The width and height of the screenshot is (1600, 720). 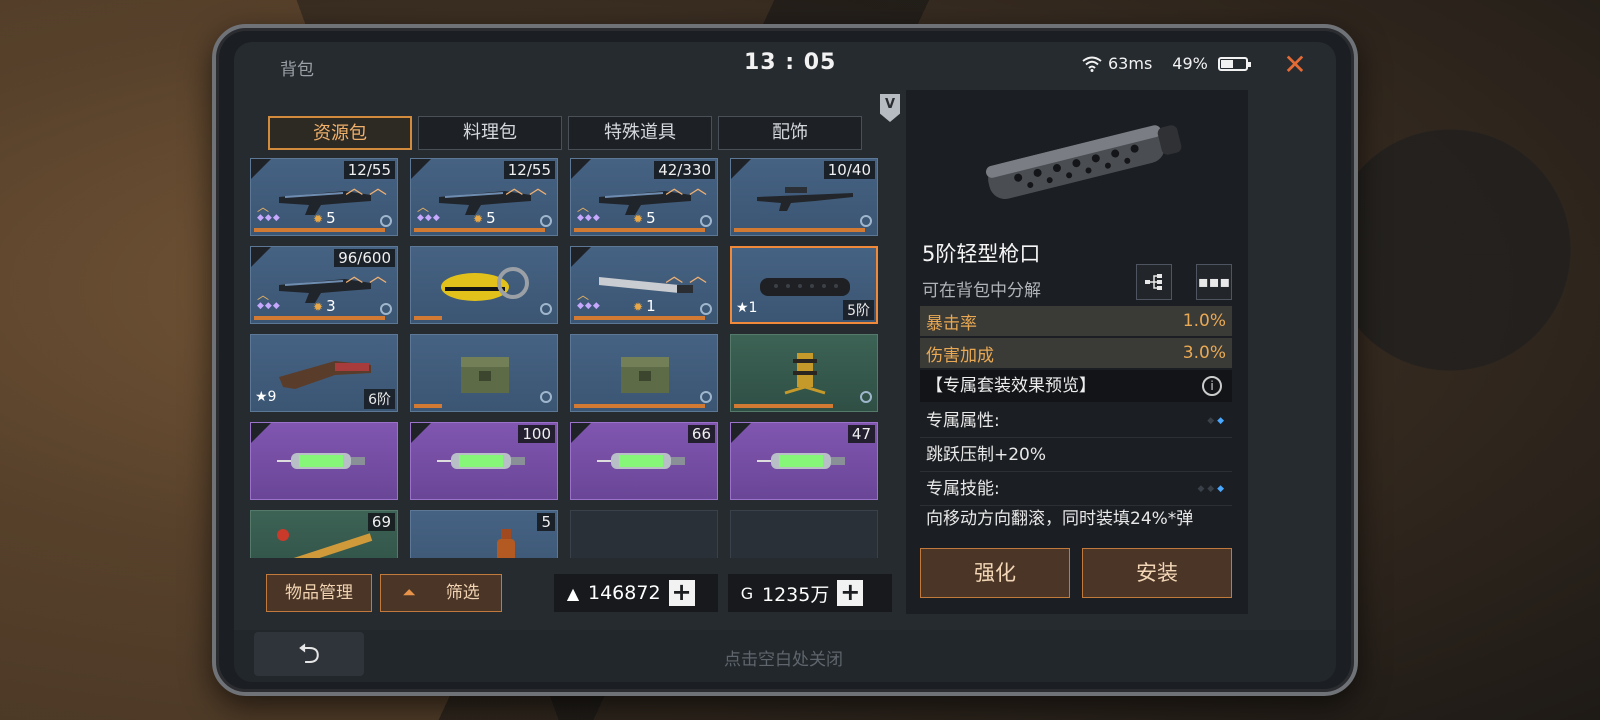 What do you see at coordinates (850, 593) in the screenshot?
I see `add-coin-button: +` at bounding box center [850, 593].